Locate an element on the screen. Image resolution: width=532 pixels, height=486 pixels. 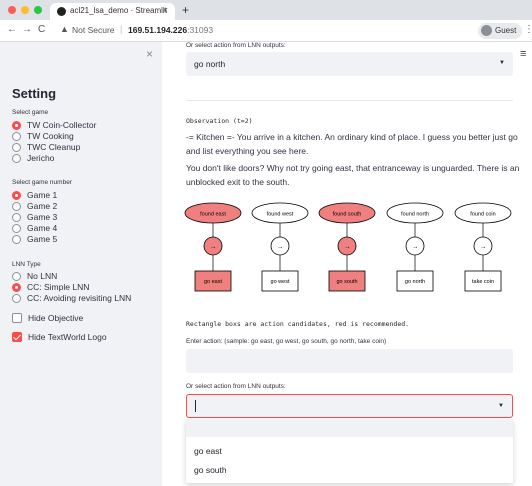
game-number-option-label: Game 2 is located at coordinates (42, 206).